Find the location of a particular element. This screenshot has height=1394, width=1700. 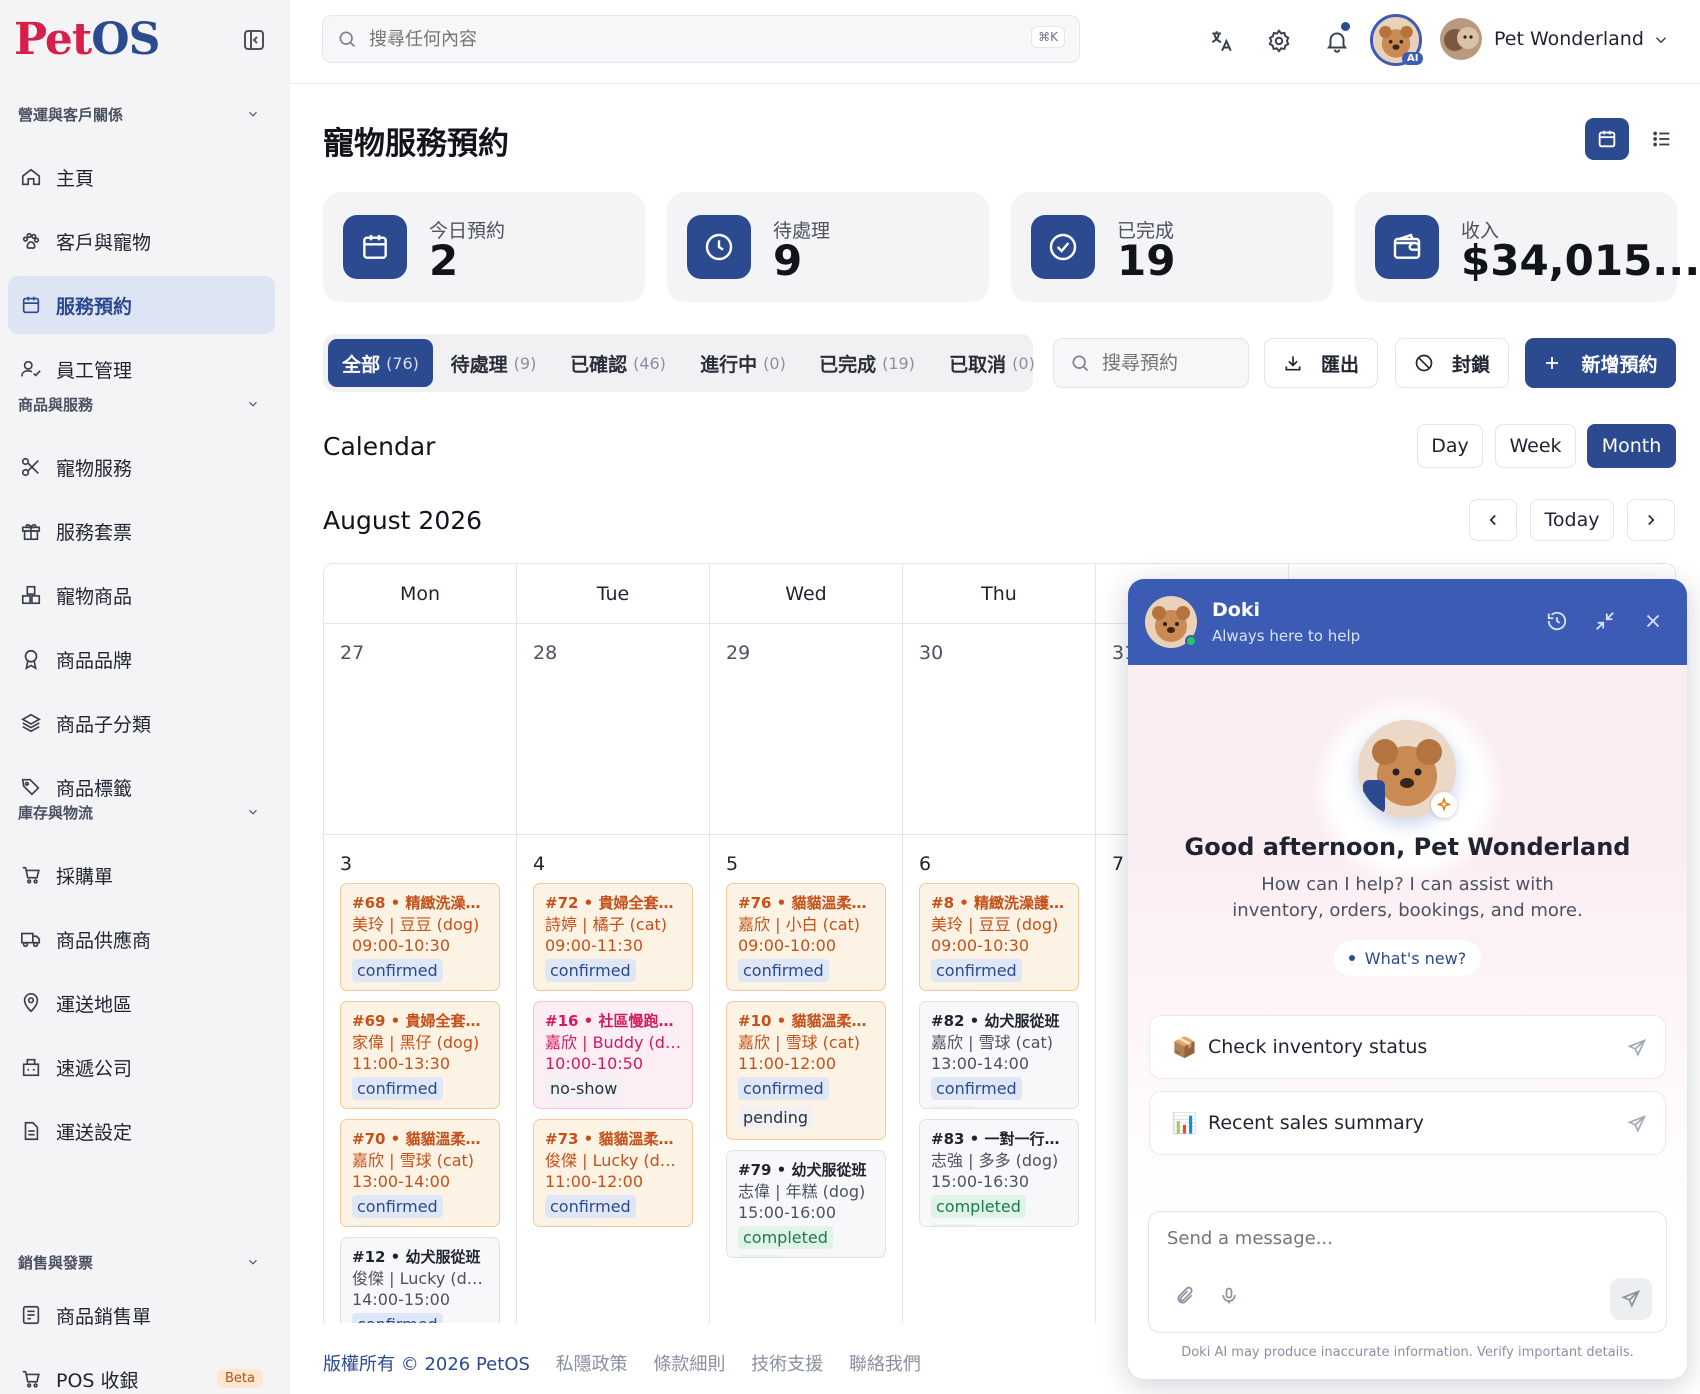

sidebar-item: 採購單 is located at coordinates (141, 875).